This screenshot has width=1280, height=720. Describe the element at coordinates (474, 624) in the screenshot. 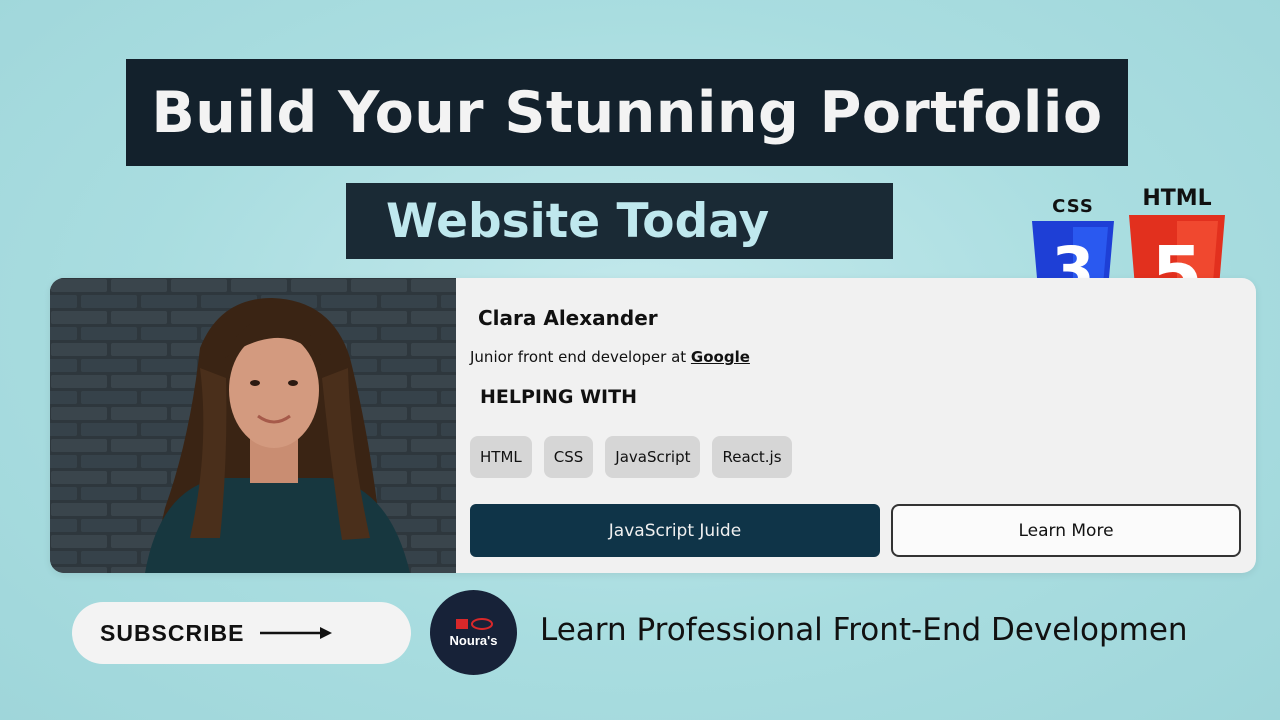

I see `logo-mark-icon` at that location.